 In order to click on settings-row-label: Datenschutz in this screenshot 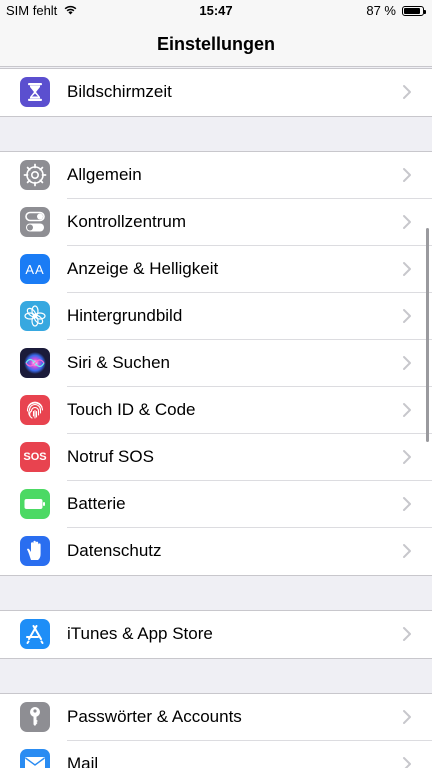, I will do `click(114, 550)`.